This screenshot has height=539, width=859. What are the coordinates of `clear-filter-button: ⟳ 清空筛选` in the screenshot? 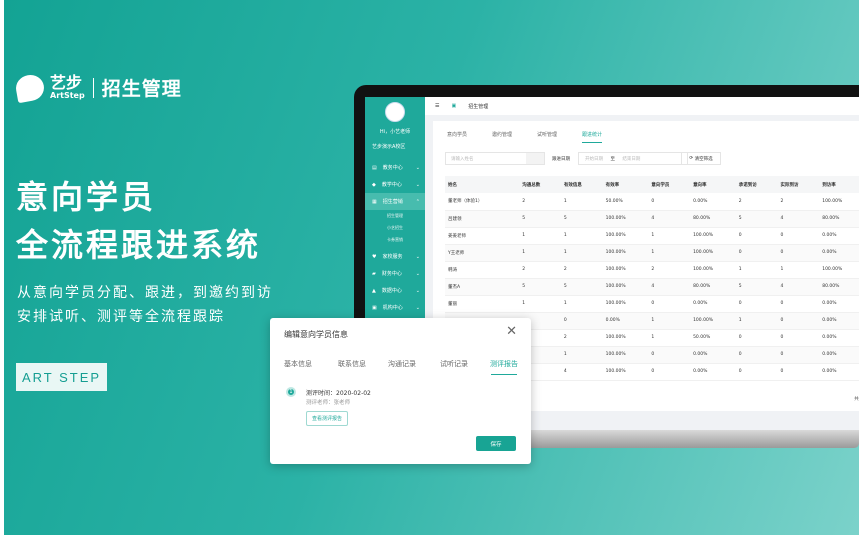 It's located at (701, 158).